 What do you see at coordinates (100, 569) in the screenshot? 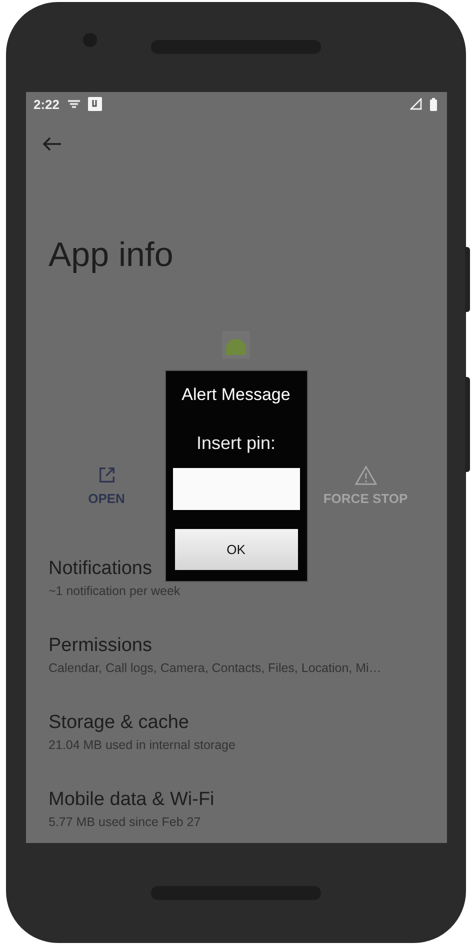
I see `setting-title: Notifications` at bounding box center [100, 569].